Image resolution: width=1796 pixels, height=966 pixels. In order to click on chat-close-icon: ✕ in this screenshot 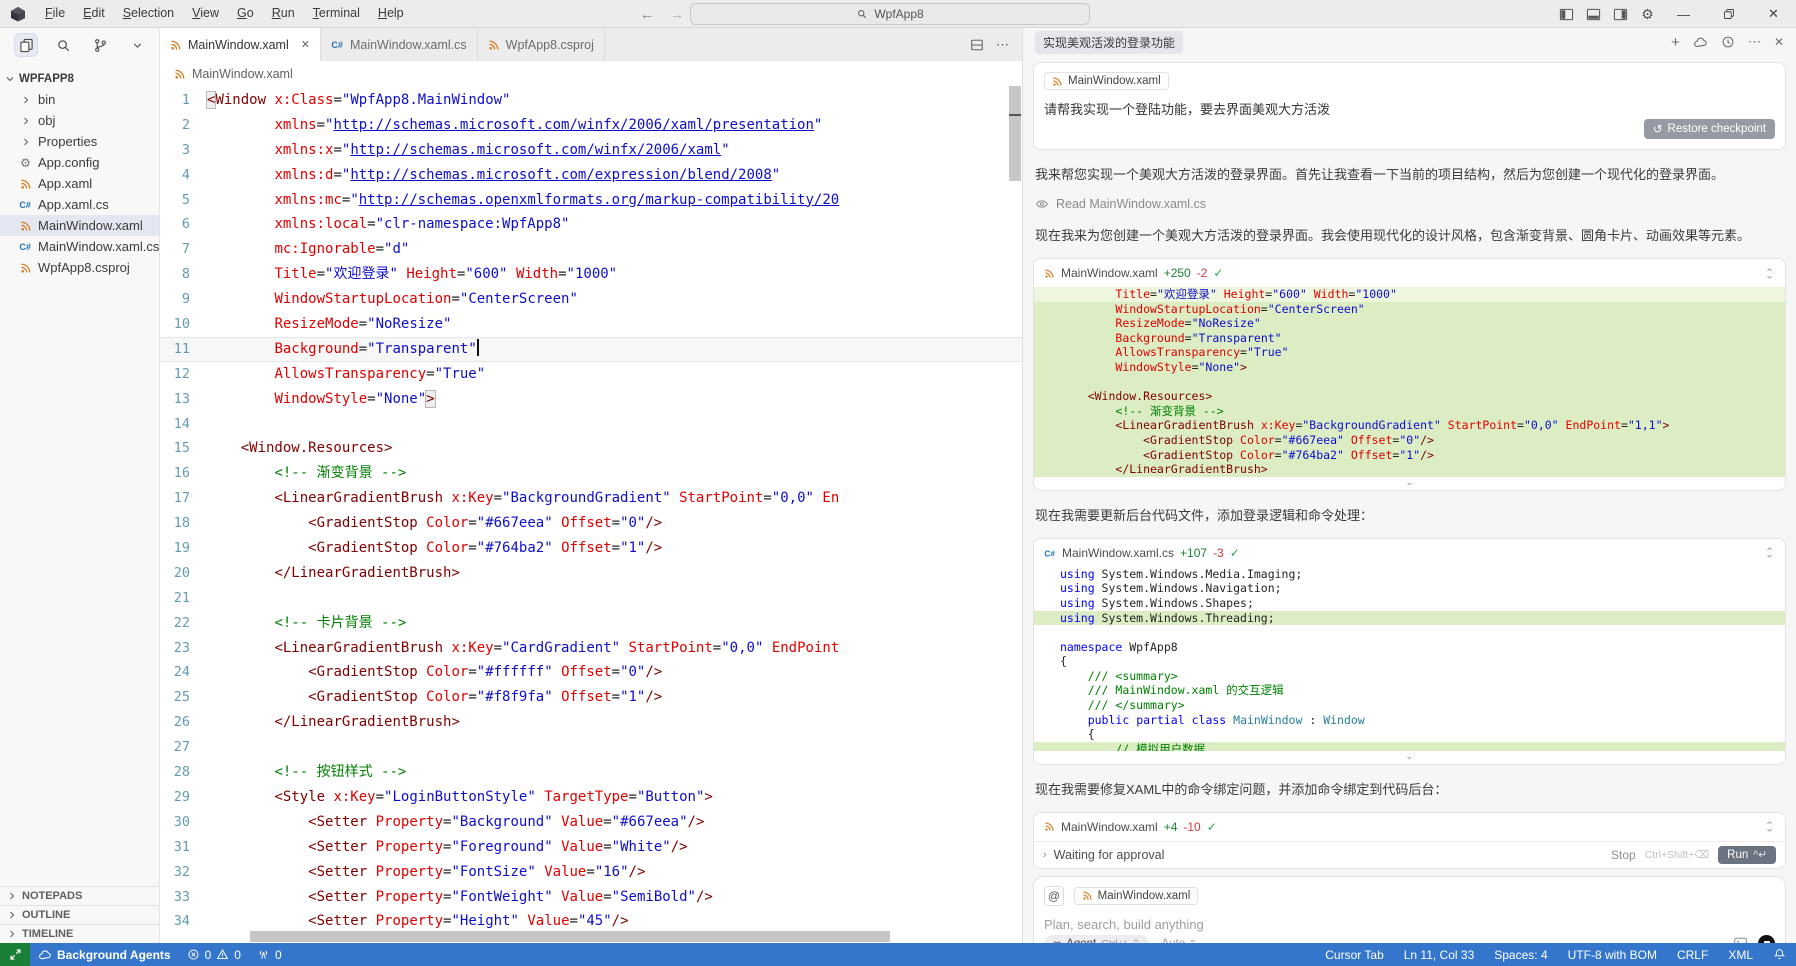, I will do `click(1779, 42)`.